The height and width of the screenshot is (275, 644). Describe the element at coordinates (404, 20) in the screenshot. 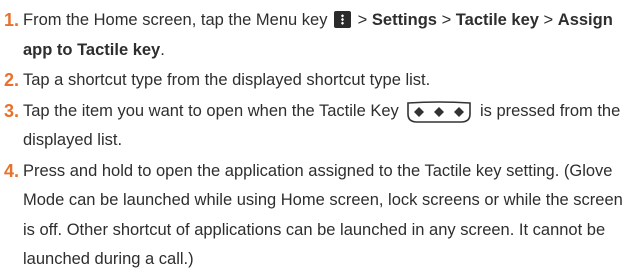

I see `settings-label: Settings` at that location.